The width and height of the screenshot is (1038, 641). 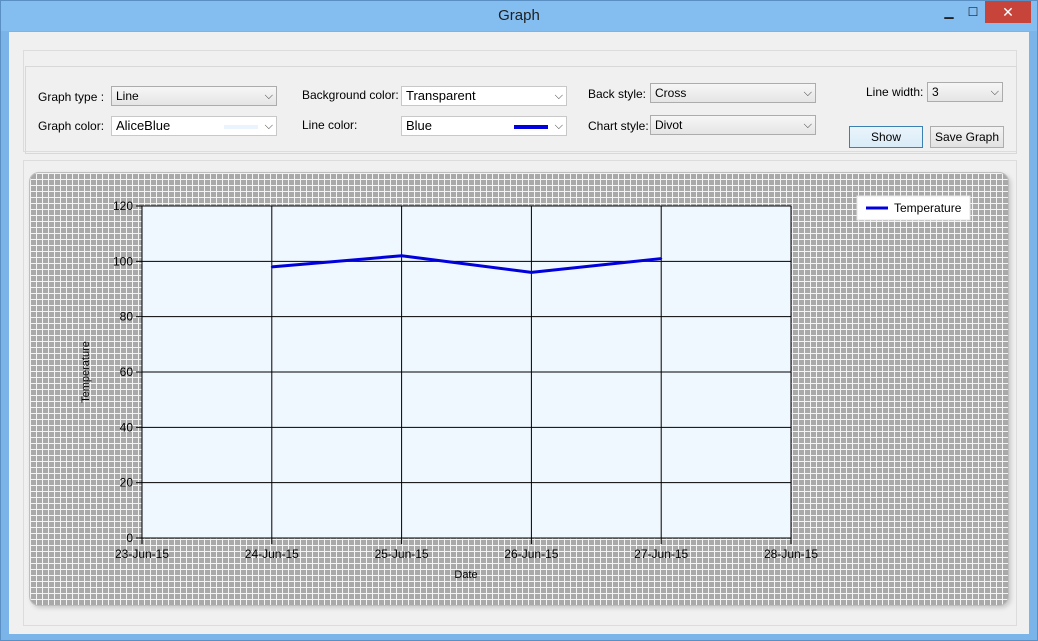 I want to click on x-axis-label: Date, so click(x=465, y=575).